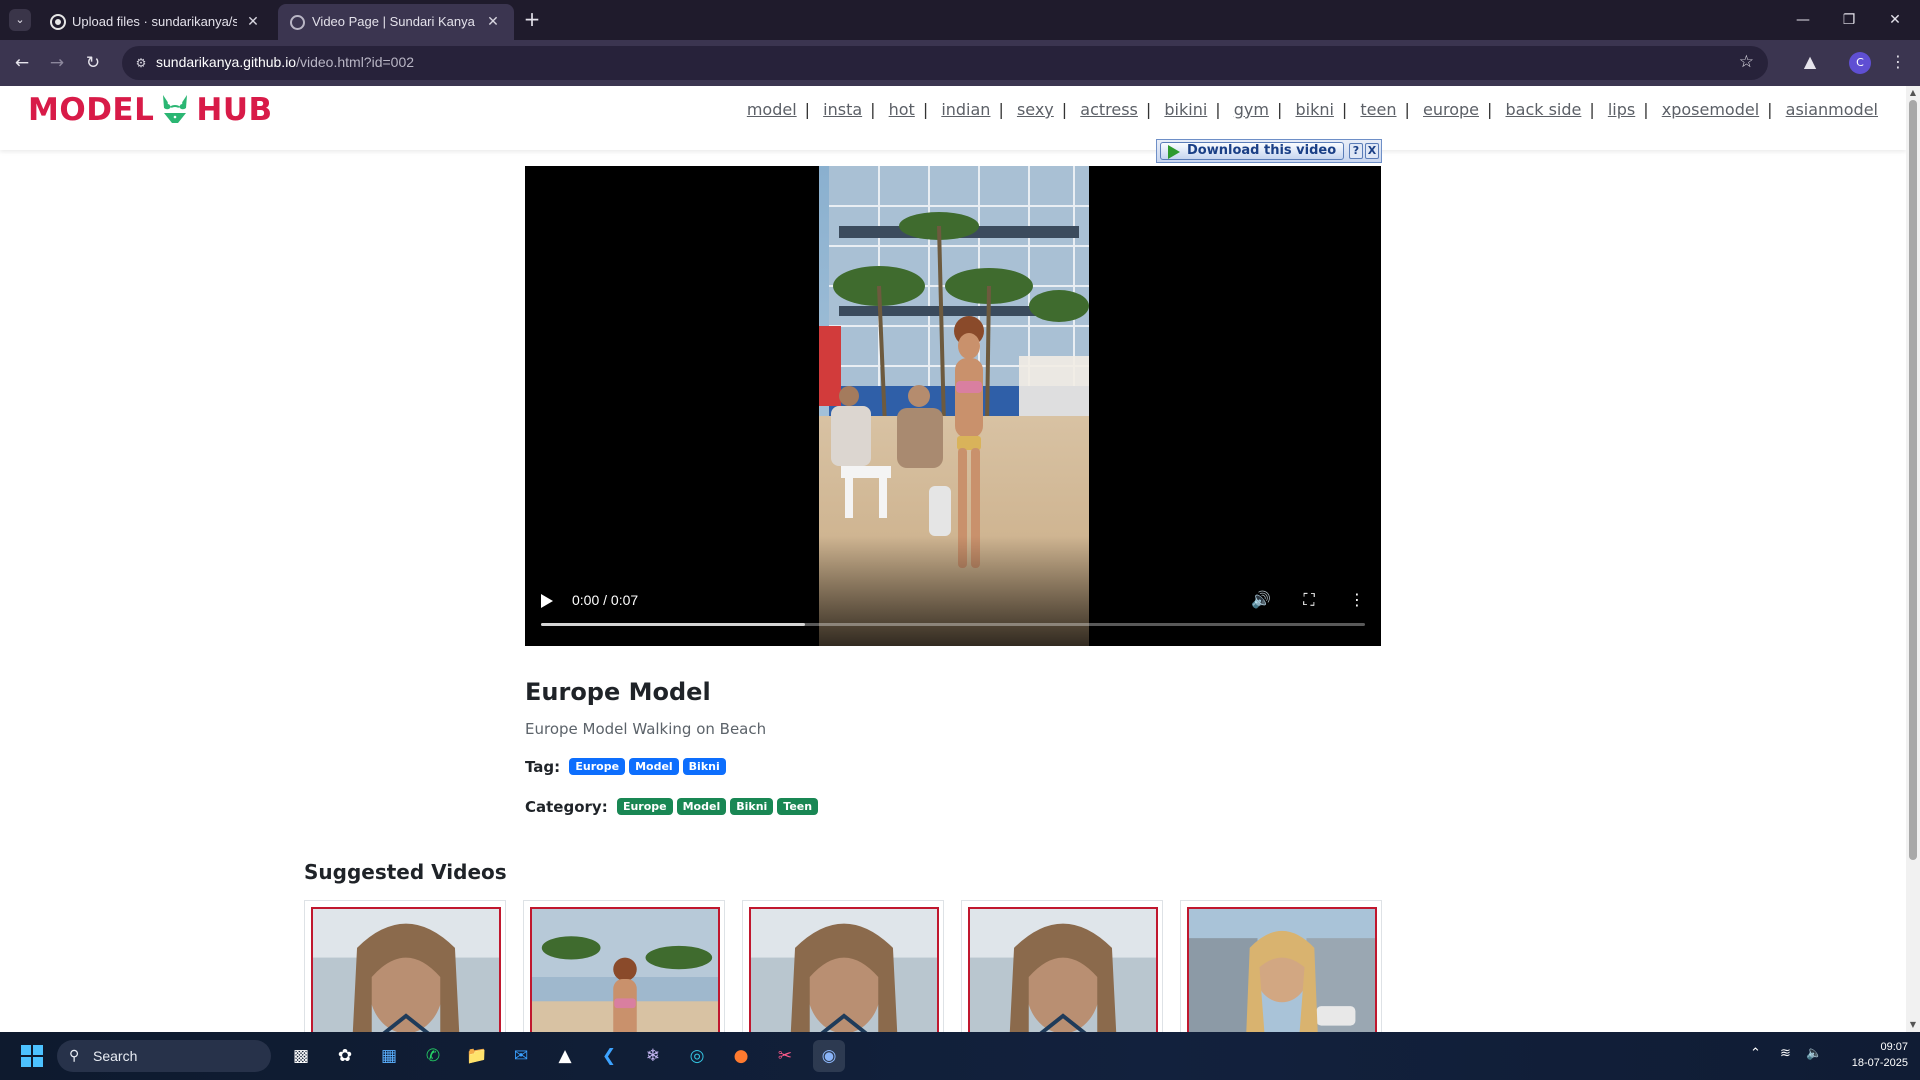  I want to click on copilot-icon: ✿, so click(345, 1056).